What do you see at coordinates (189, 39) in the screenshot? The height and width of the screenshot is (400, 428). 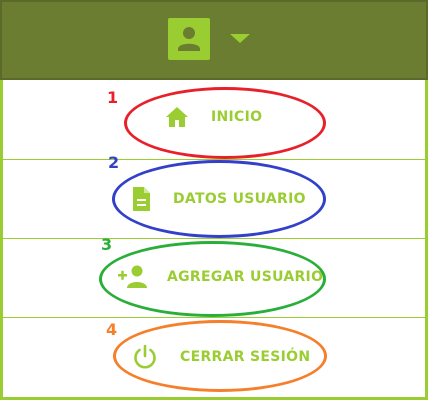 I see `account-box-icon` at bounding box center [189, 39].